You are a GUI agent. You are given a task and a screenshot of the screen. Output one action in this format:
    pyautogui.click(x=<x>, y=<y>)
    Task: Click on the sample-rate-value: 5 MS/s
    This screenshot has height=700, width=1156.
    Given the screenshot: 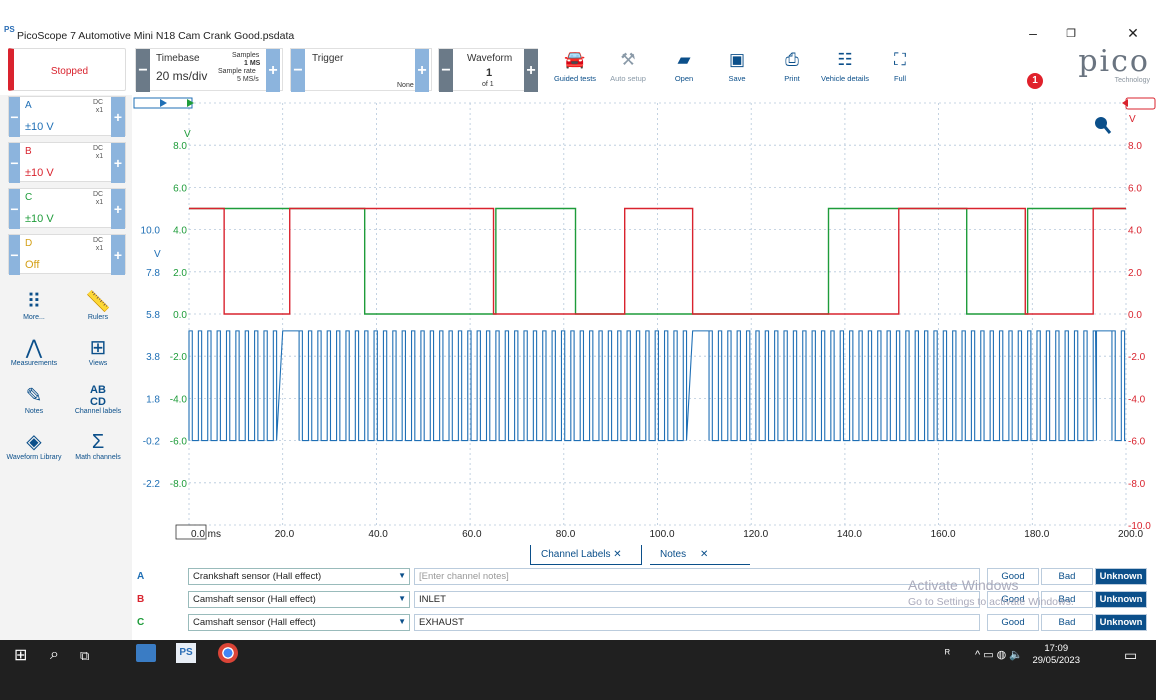 What is the action you would take?
    pyautogui.click(x=248, y=79)
    